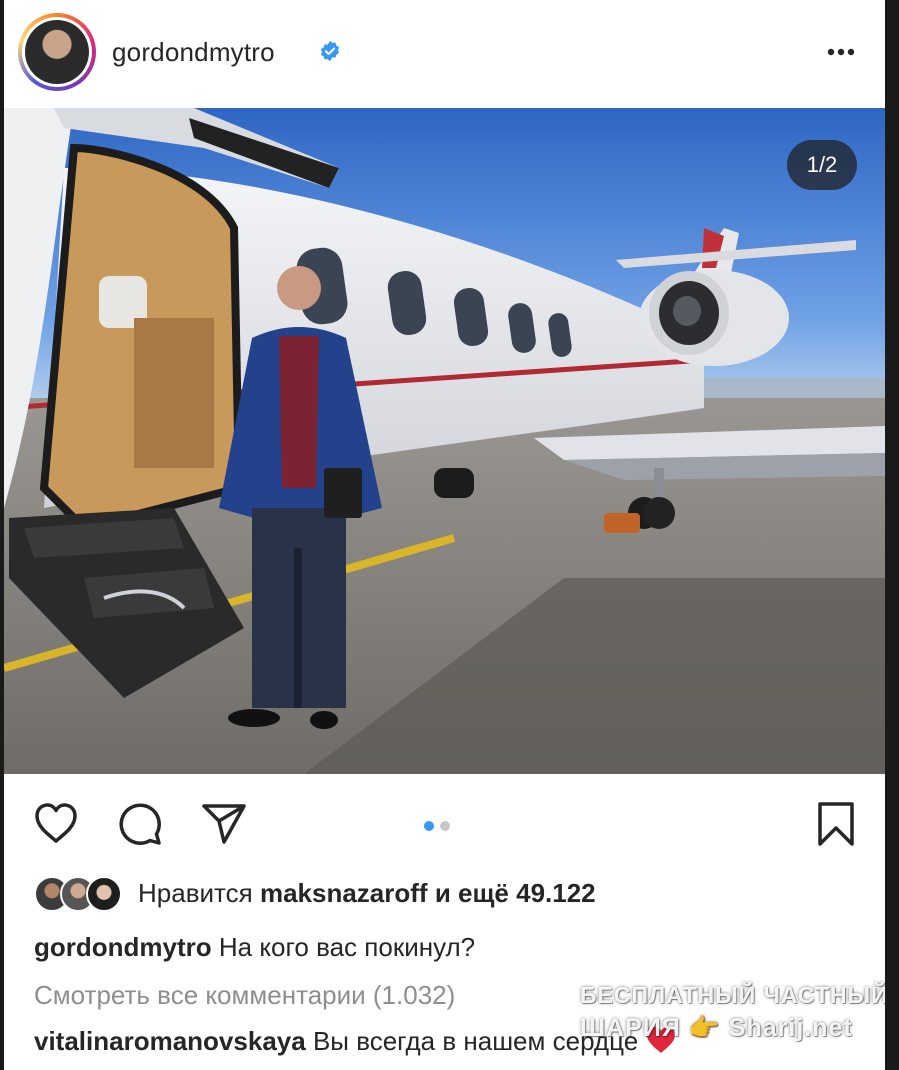  Describe the element at coordinates (732, 995) in the screenshot. I see `watermark-line-1: БЕСПЛАТНЫЙ ЧАСТНЫЙ` at that location.